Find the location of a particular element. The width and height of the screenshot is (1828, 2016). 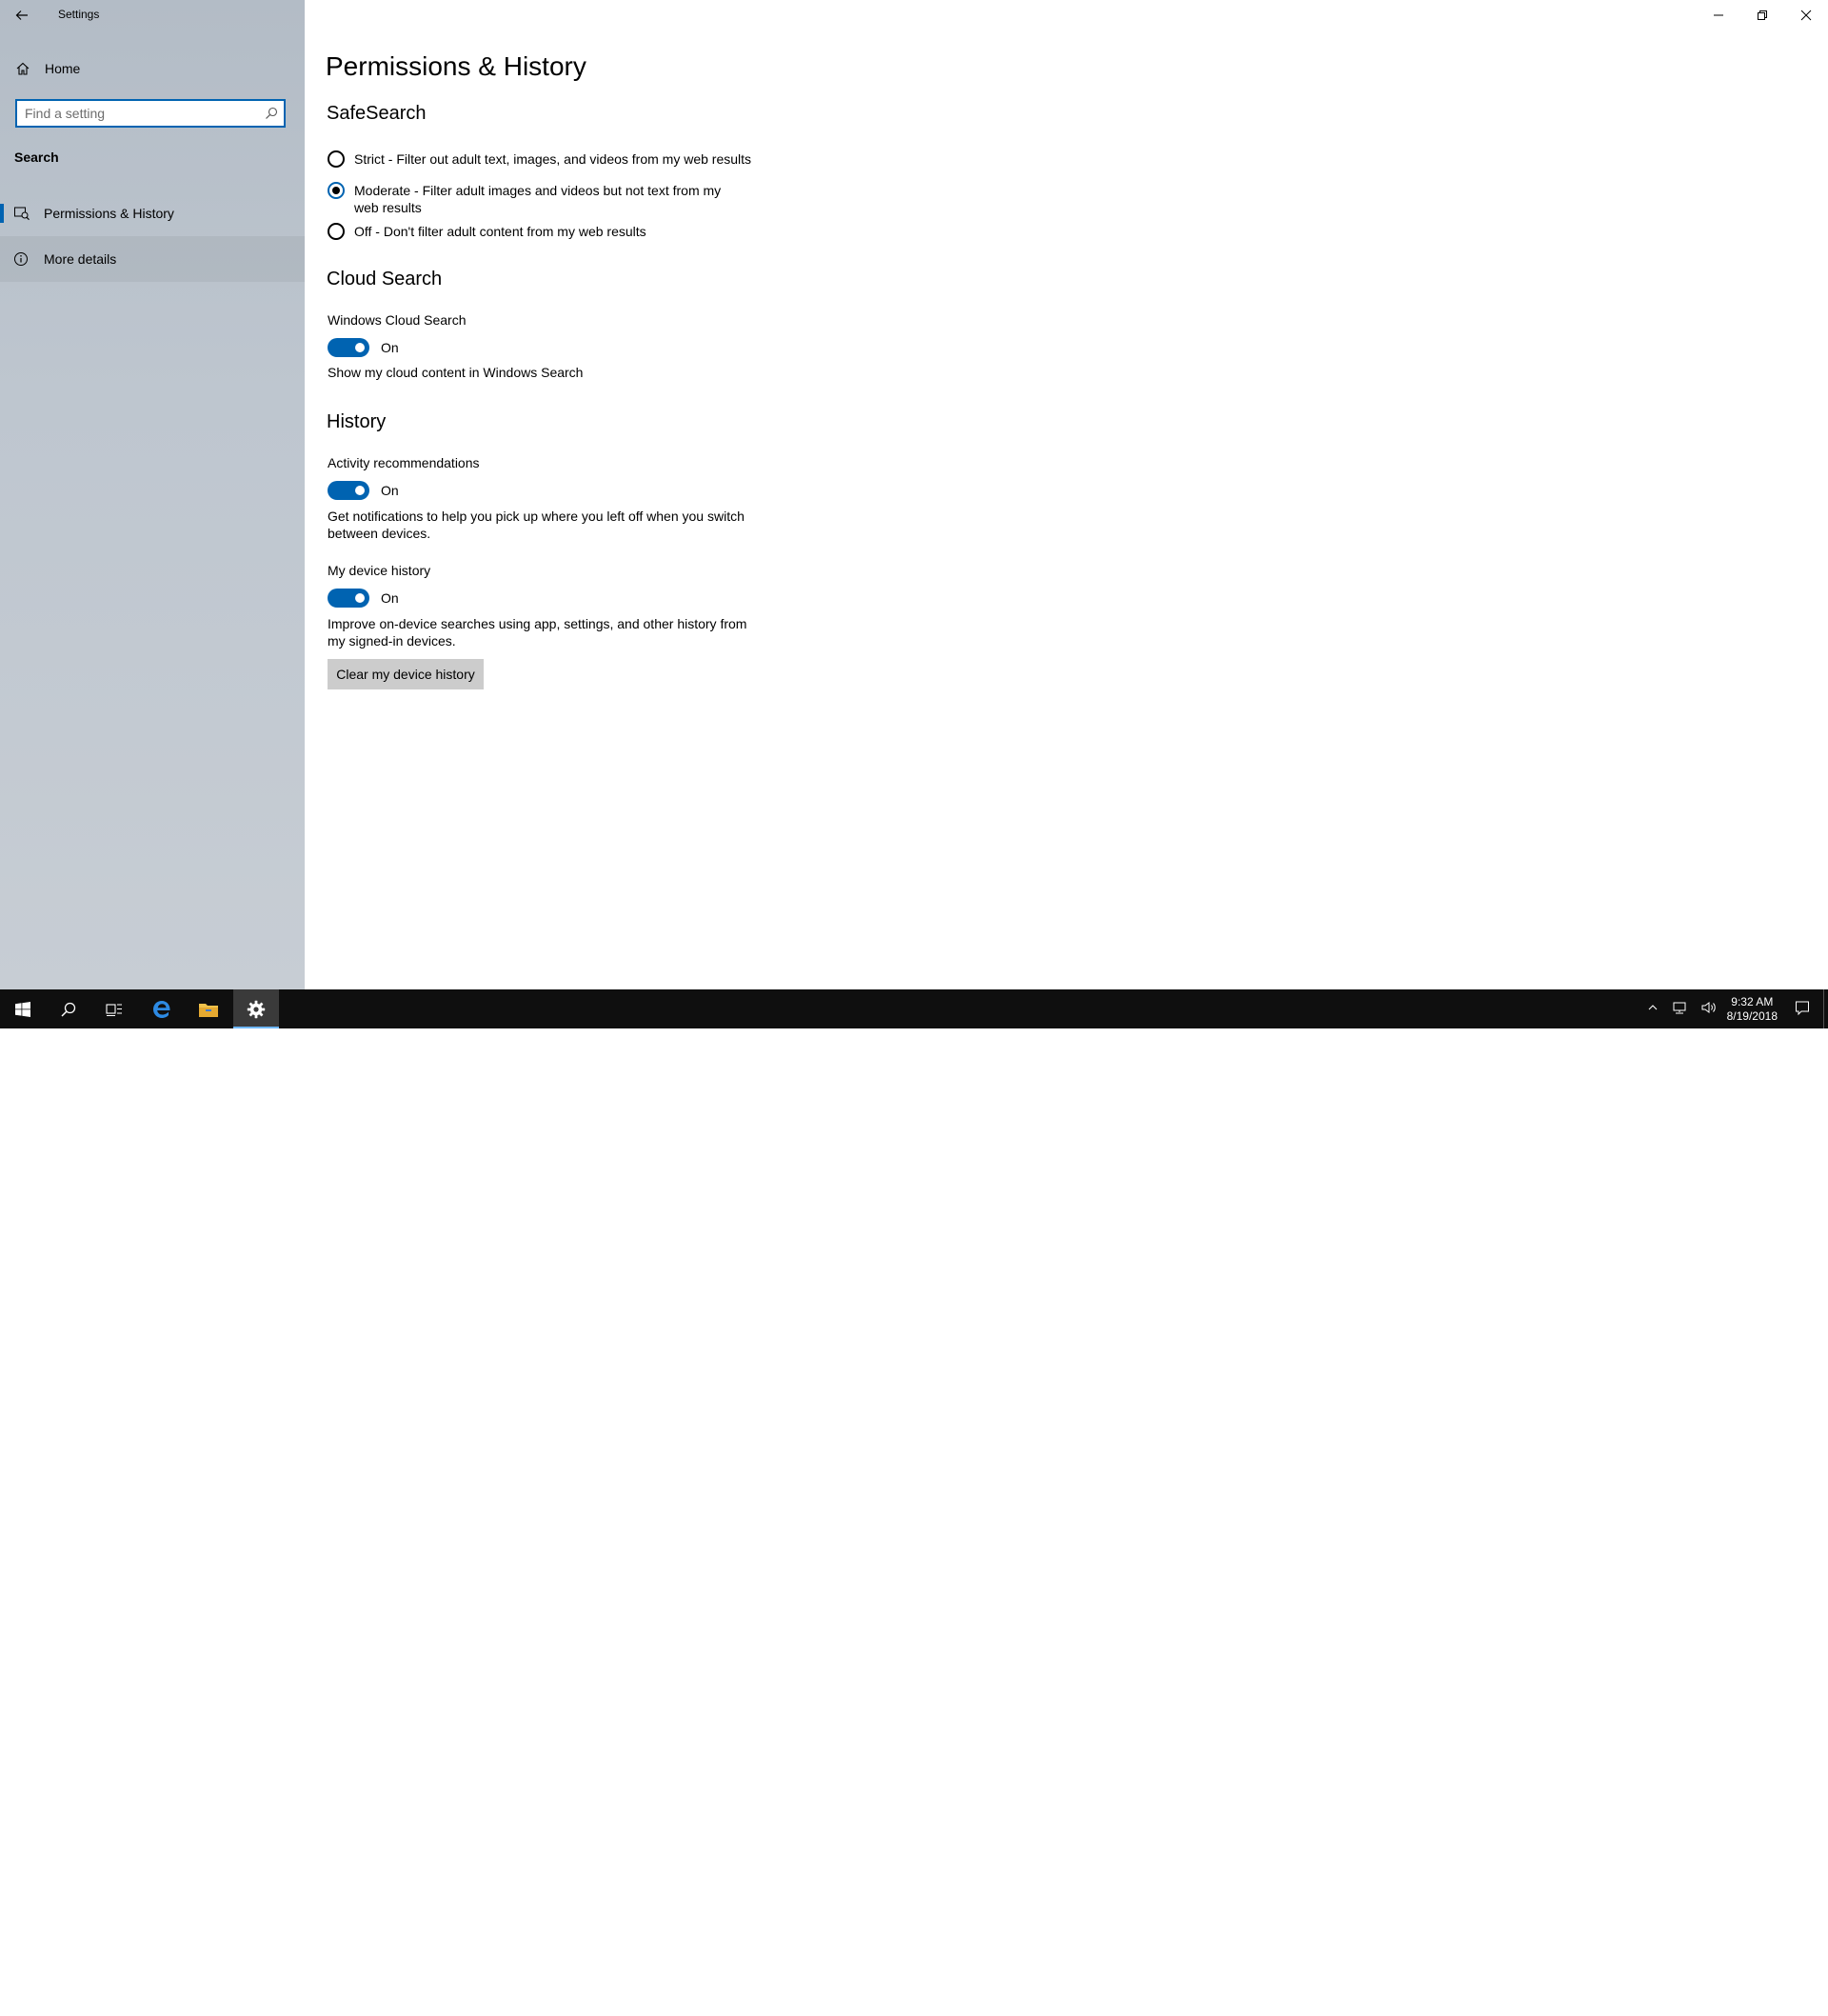

find-setting-search-box is located at coordinates (150, 113).